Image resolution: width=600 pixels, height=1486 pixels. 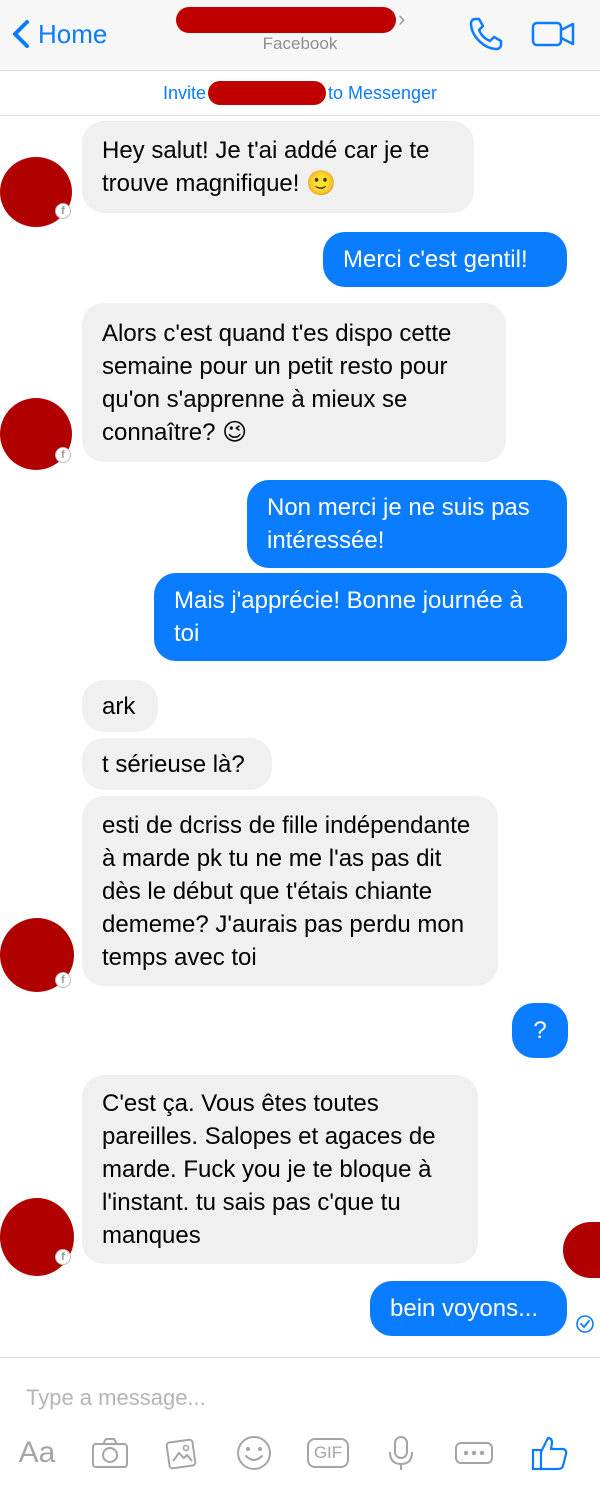 I want to click on message-composer: Aa GIF, so click(x=300, y=1421).